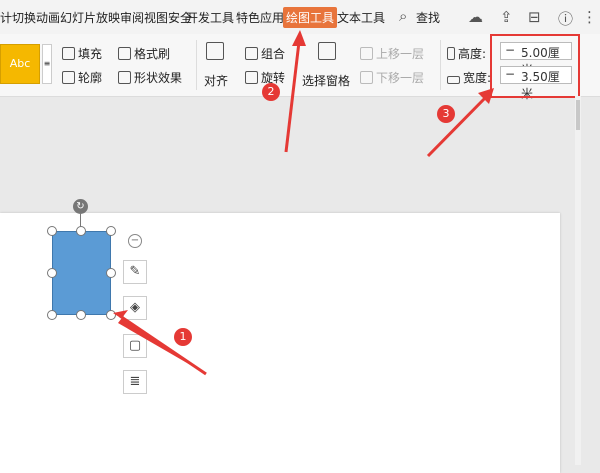 The height and width of the screenshot is (473, 600). What do you see at coordinates (163, 345) in the screenshot?
I see `arrow-1-shaft` at bounding box center [163, 345].